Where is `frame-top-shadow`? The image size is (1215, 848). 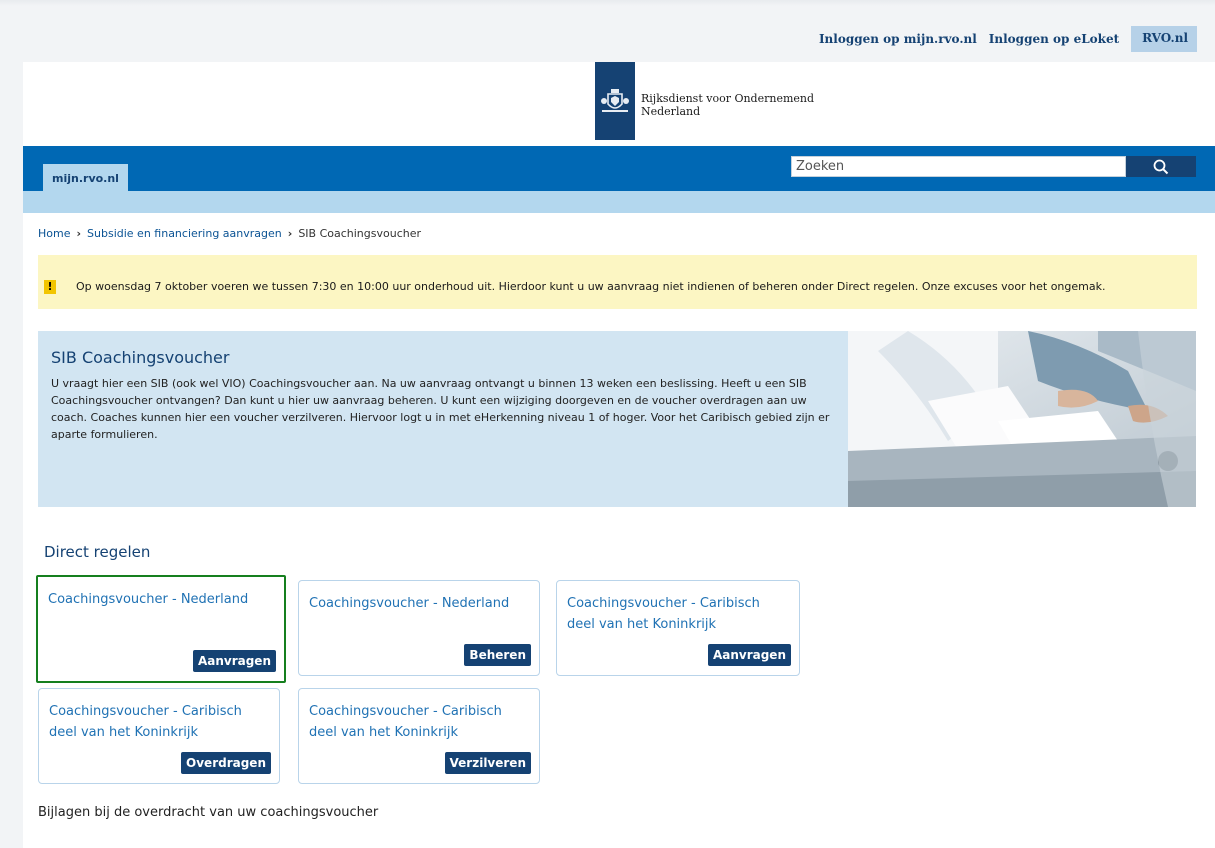 frame-top-shadow is located at coordinates (607, 3).